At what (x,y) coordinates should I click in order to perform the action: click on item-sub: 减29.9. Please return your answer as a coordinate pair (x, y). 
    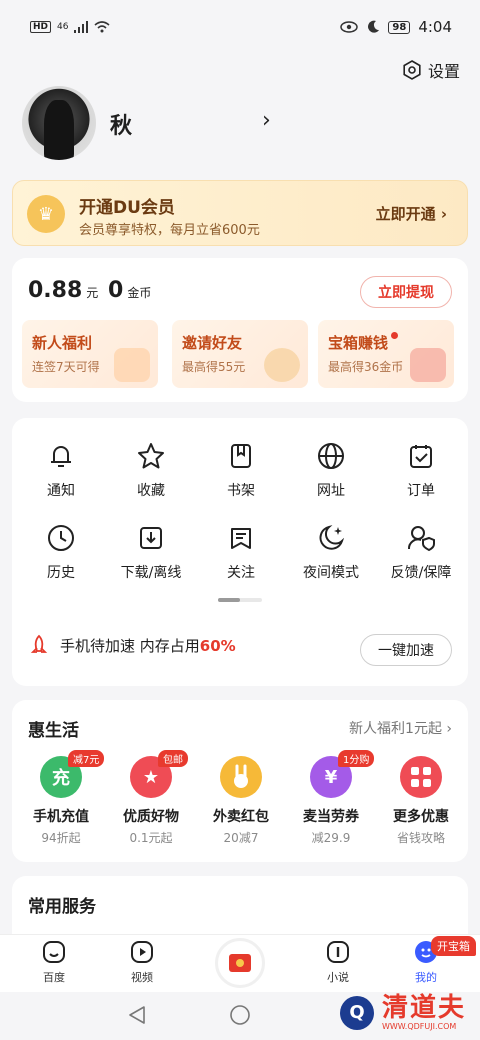
    Looking at the image, I should click on (331, 838).